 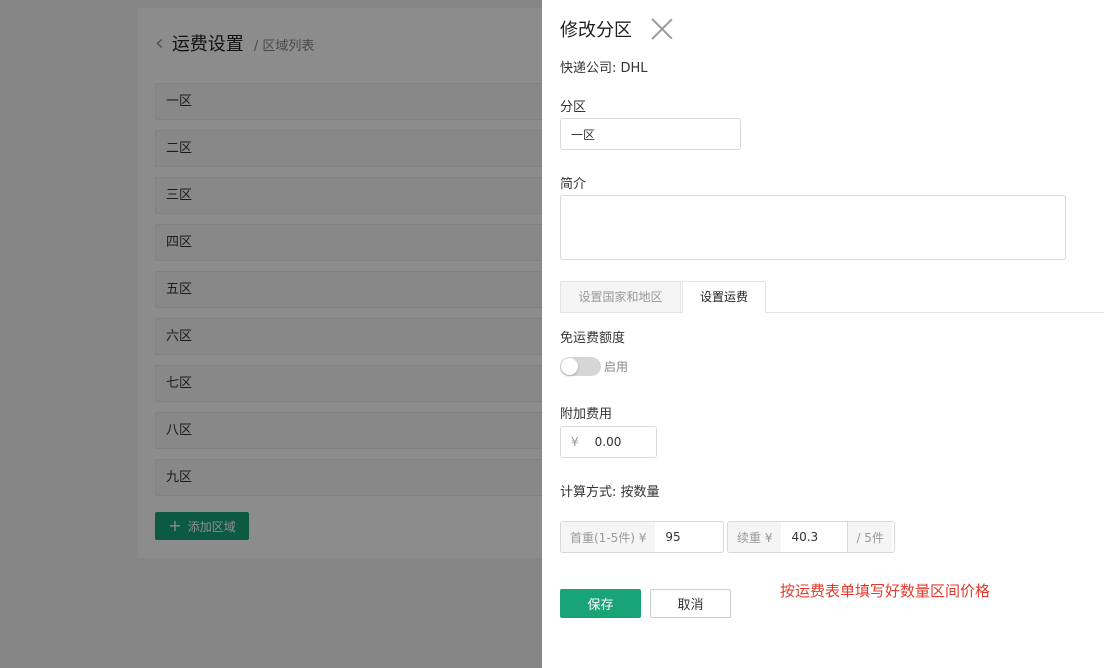 What do you see at coordinates (573, 107) in the screenshot?
I see `zone-field-label: 分区` at bounding box center [573, 107].